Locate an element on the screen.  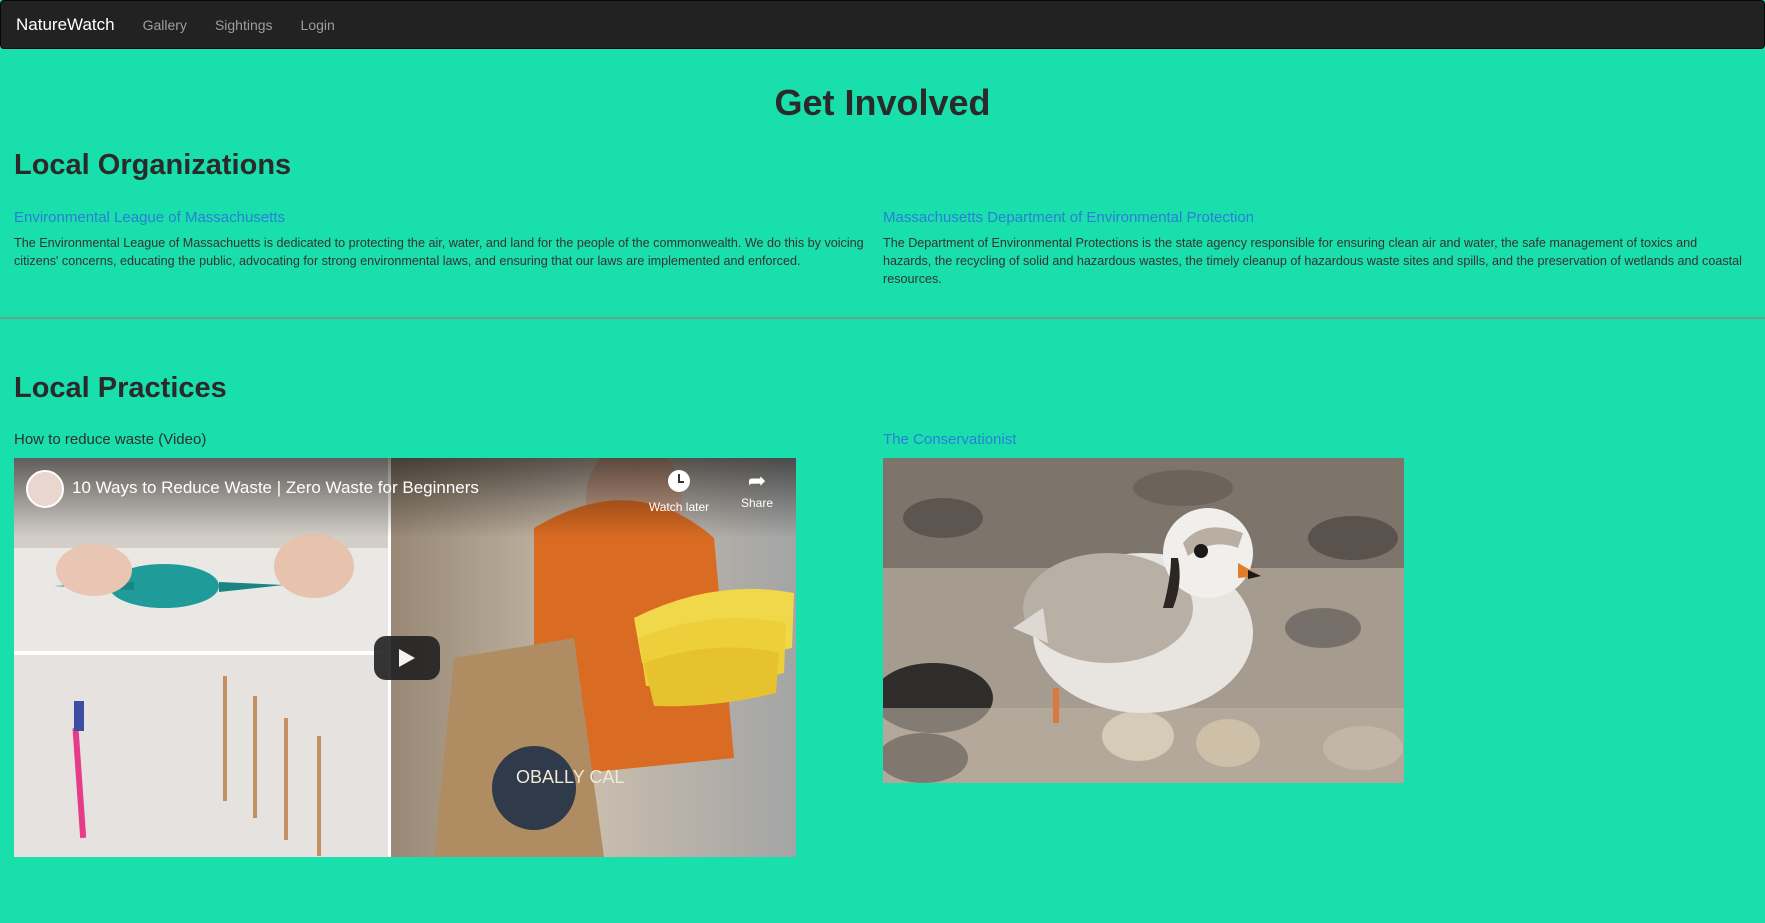
watch-later-label: Watch later is located at coordinates (679, 507).